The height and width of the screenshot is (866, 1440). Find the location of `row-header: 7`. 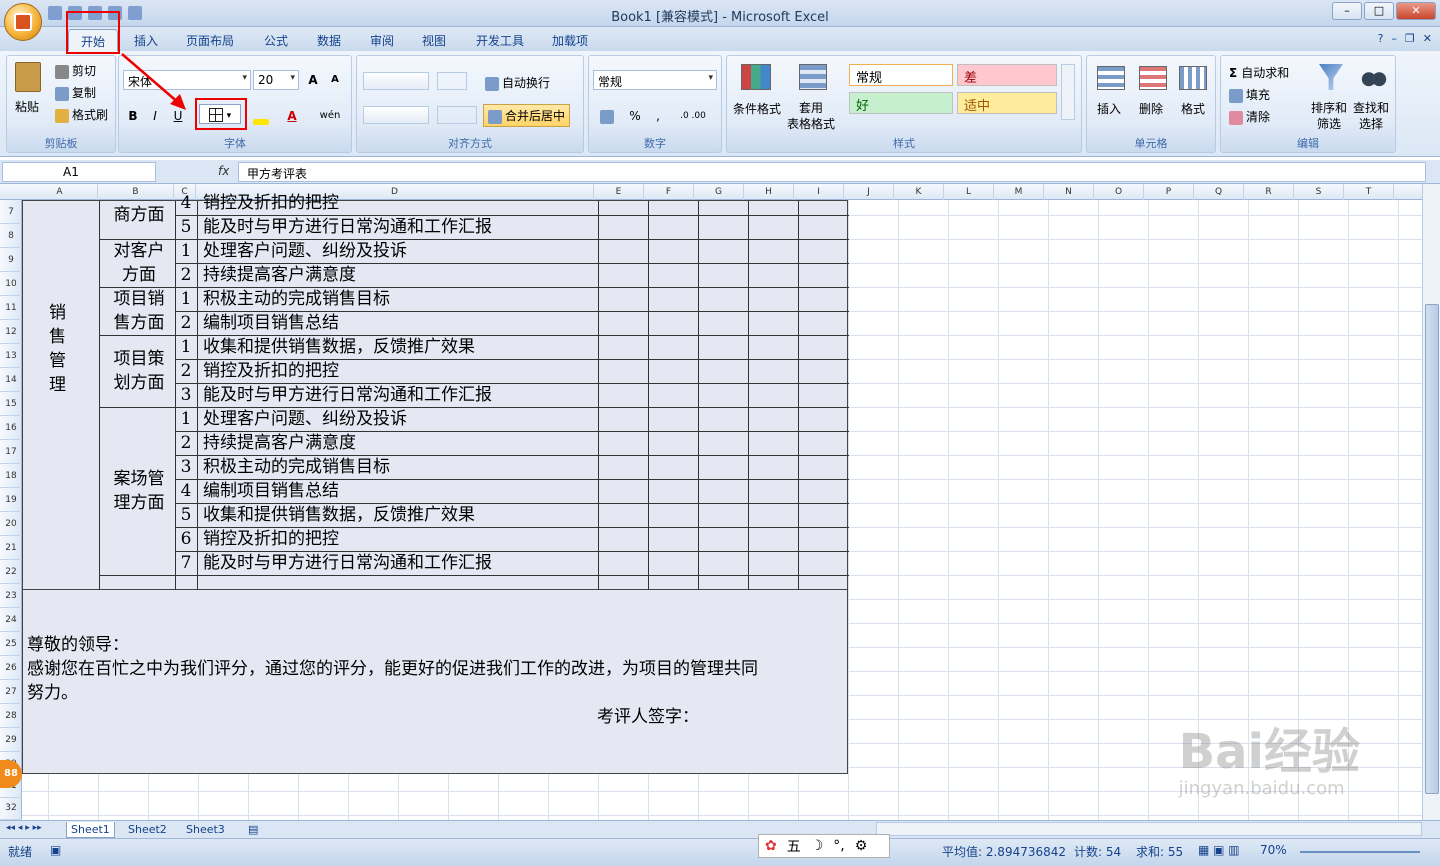

row-header: 7 is located at coordinates (11, 212).